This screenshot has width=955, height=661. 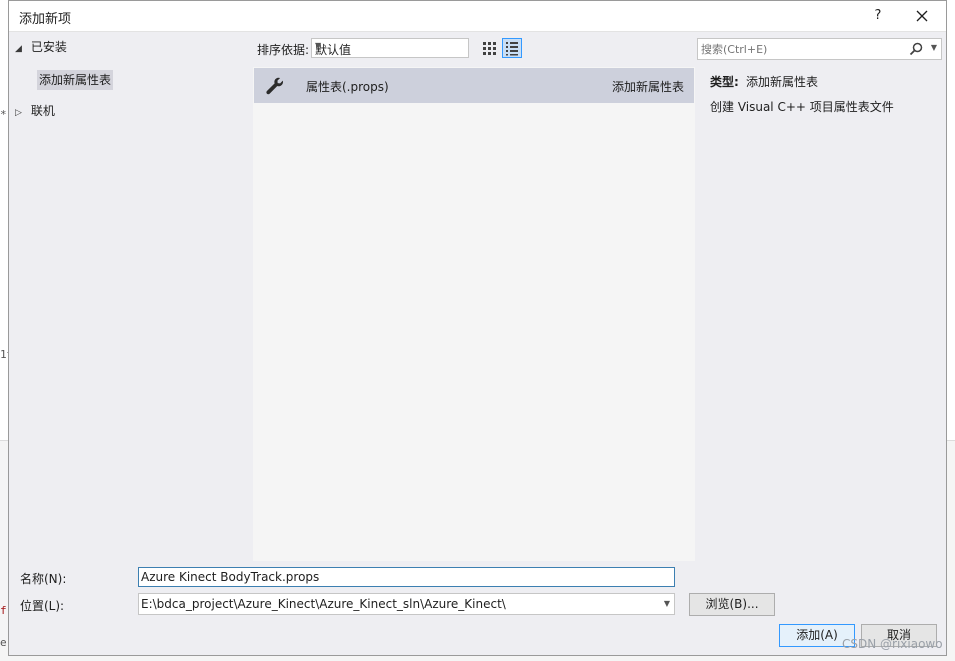 I want to click on wrench-icon, so click(x=275, y=86).